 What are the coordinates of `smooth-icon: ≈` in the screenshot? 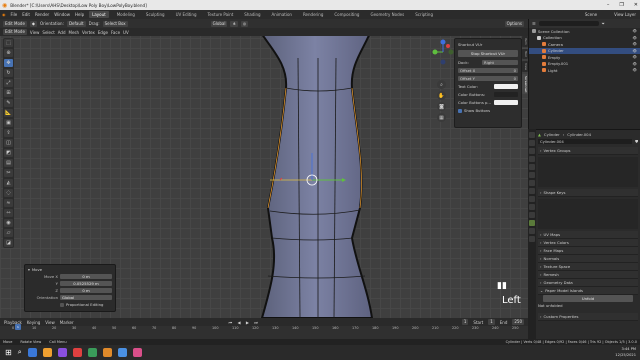 It's located at (8, 203).